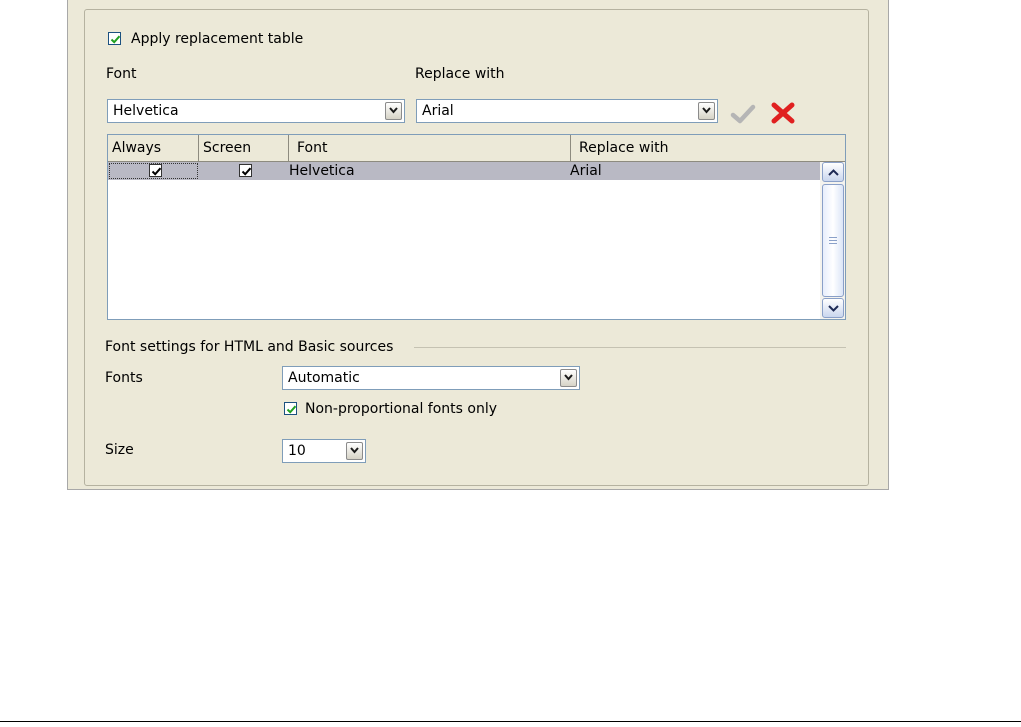 This screenshot has width=1021, height=727. I want to click on section-heading: Font settings for HTML and Basic sources, so click(249, 347).